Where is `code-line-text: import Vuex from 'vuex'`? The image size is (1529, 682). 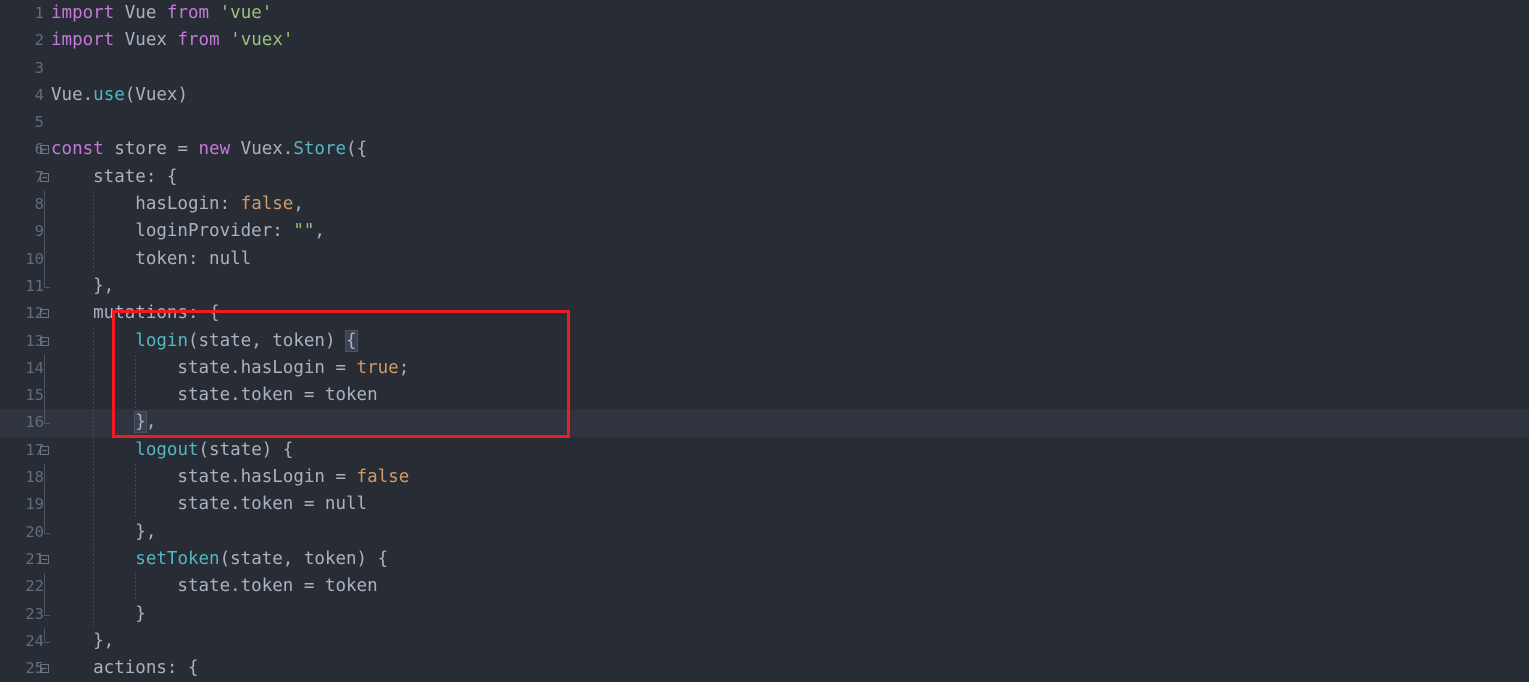 code-line-text: import Vuex from 'vuex' is located at coordinates (172, 40).